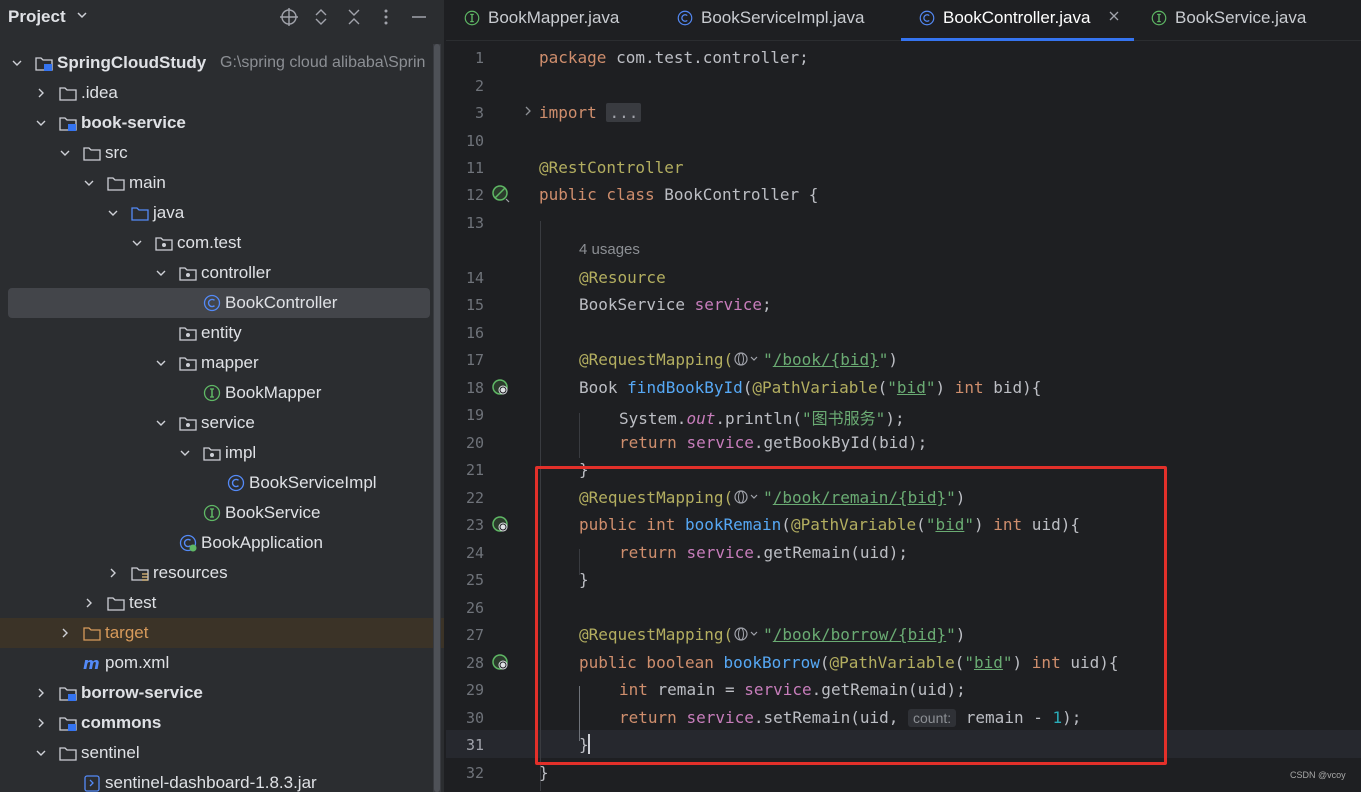  What do you see at coordinates (222, 603) in the screenshot?
I see `tree-item-test: test` at bounding box center [222, 603].